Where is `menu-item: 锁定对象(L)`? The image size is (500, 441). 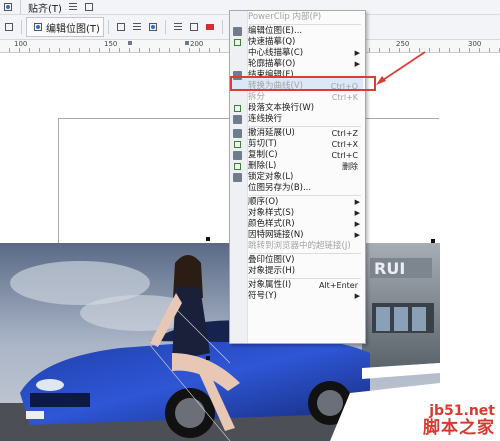 menu-item: 锁定对象(L) is located at coordinates (296, 177).